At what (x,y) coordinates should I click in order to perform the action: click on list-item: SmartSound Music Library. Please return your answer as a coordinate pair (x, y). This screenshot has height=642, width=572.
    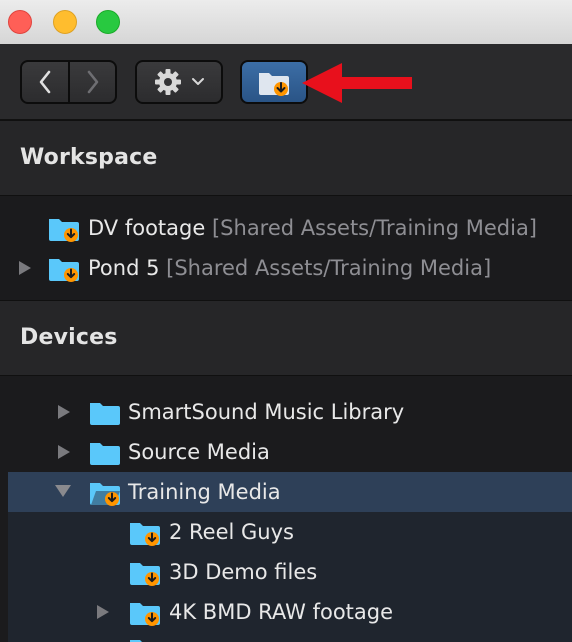
    Looking at the image, I should click on (286, 412).